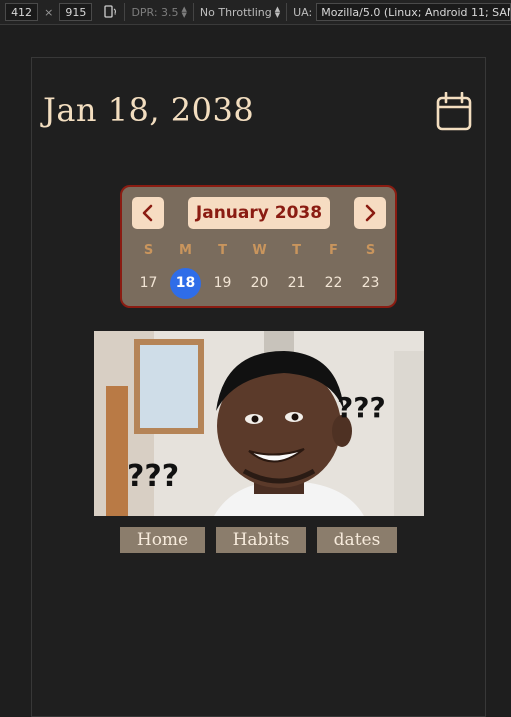 The image size is (511, 717). I want to click on calendar-icon, so click(454, 111).